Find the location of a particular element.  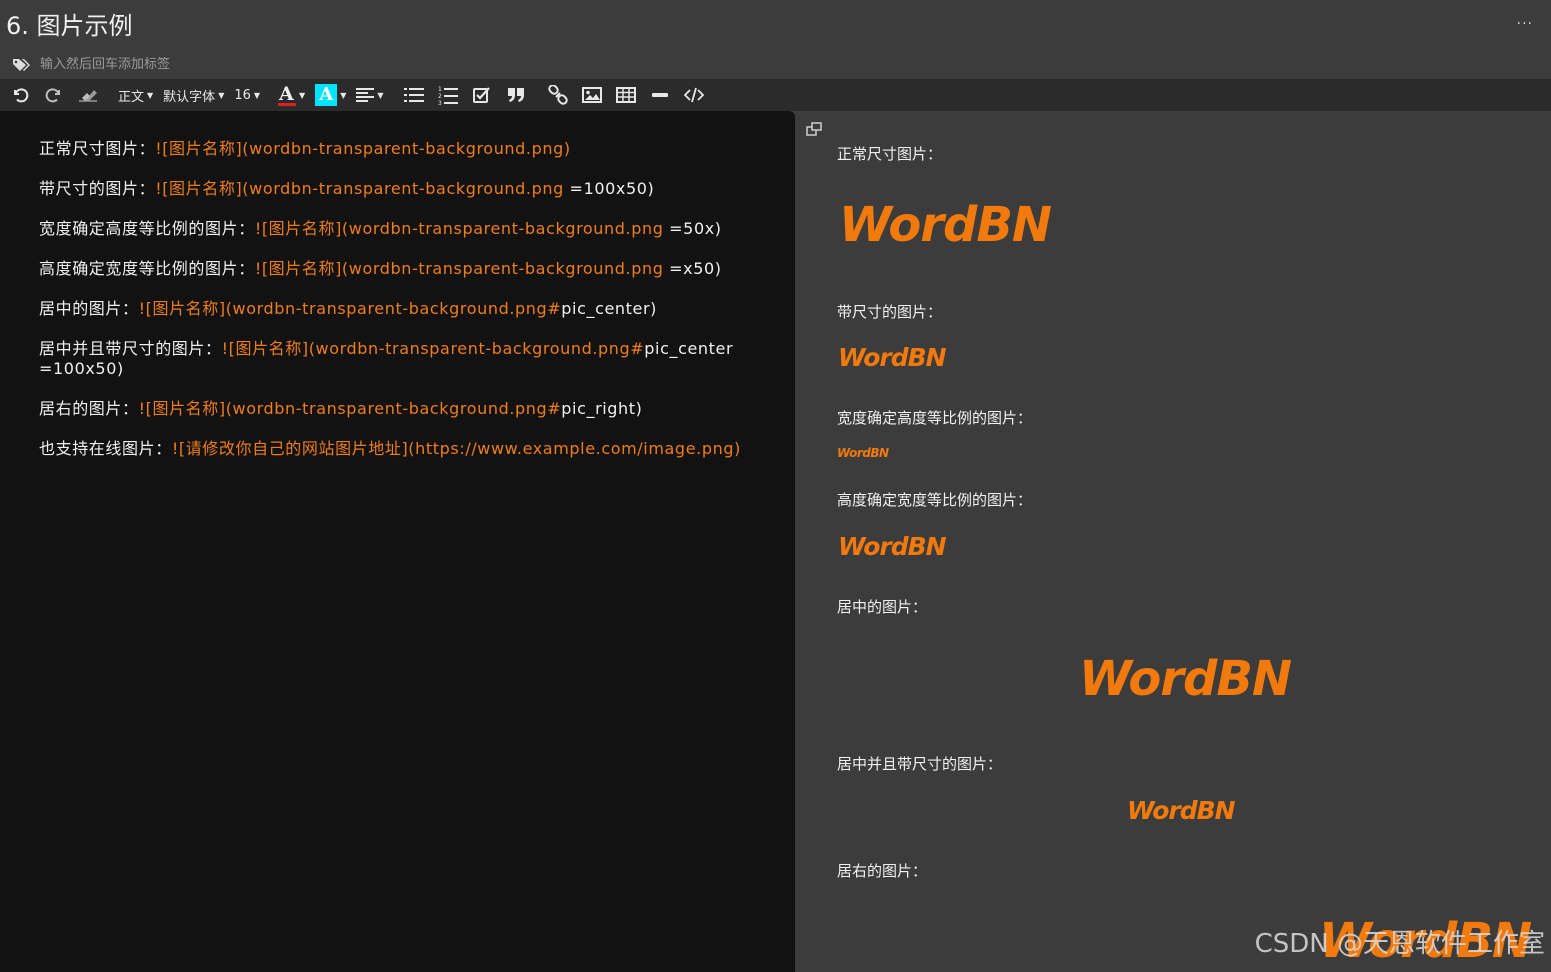

checkbox-icon is located at coordinates (481, 95).